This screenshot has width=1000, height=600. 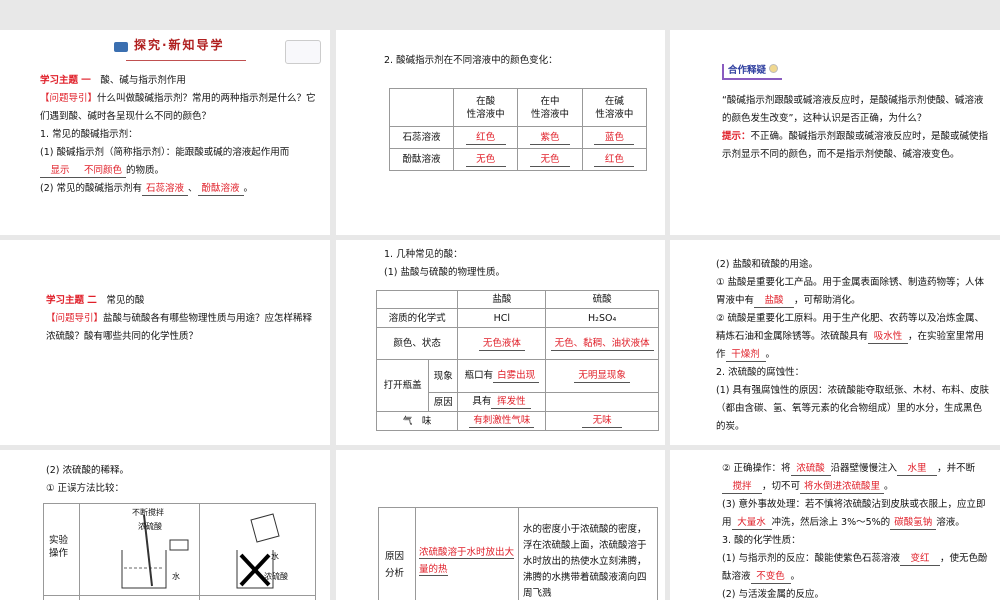 What do you see at coordinates (148, 512) in the screenshot?
I see `label-stir: 不断搅拌` at bounding box center [148, 512].